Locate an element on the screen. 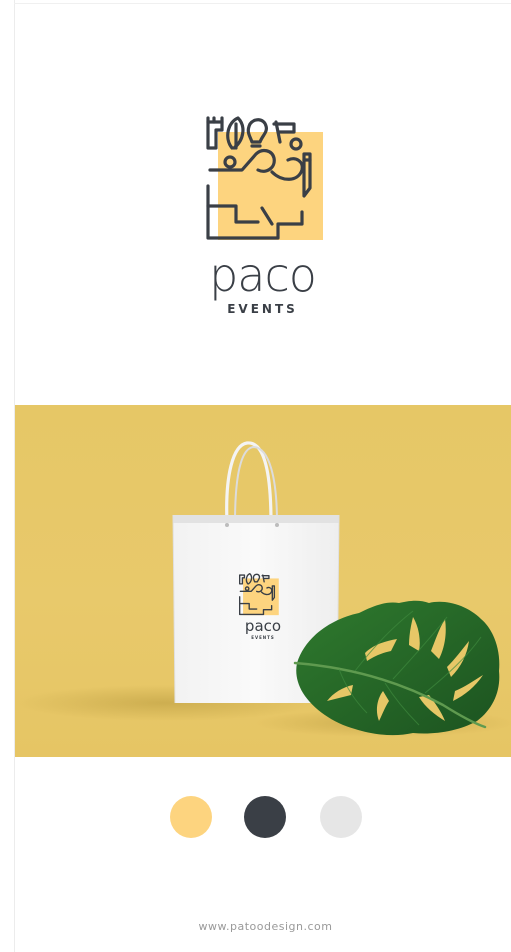 The height and width of the screenshot is (952, 511). swatch-yellow is located at coordinates (191, 817).